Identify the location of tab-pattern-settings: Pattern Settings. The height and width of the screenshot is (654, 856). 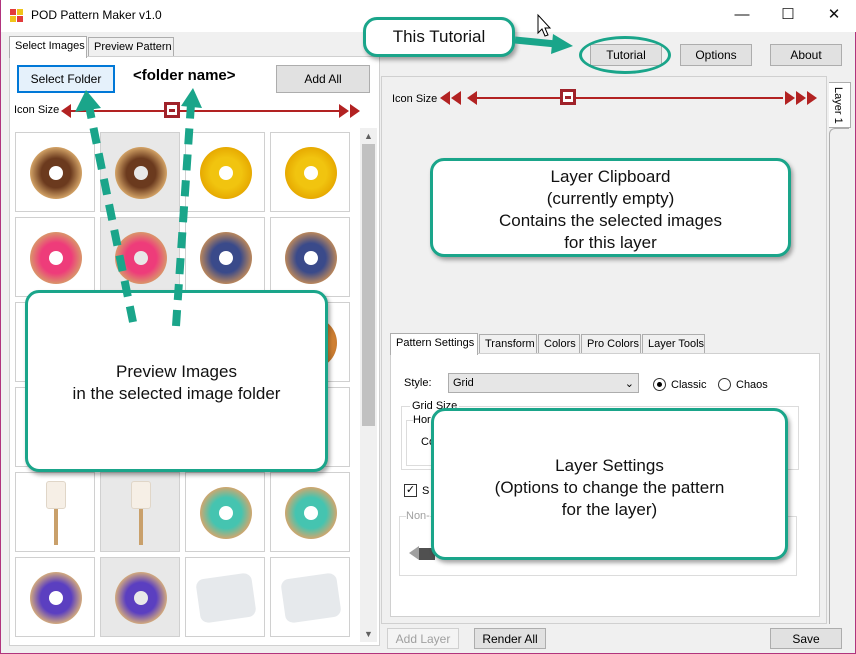
(434, 344).